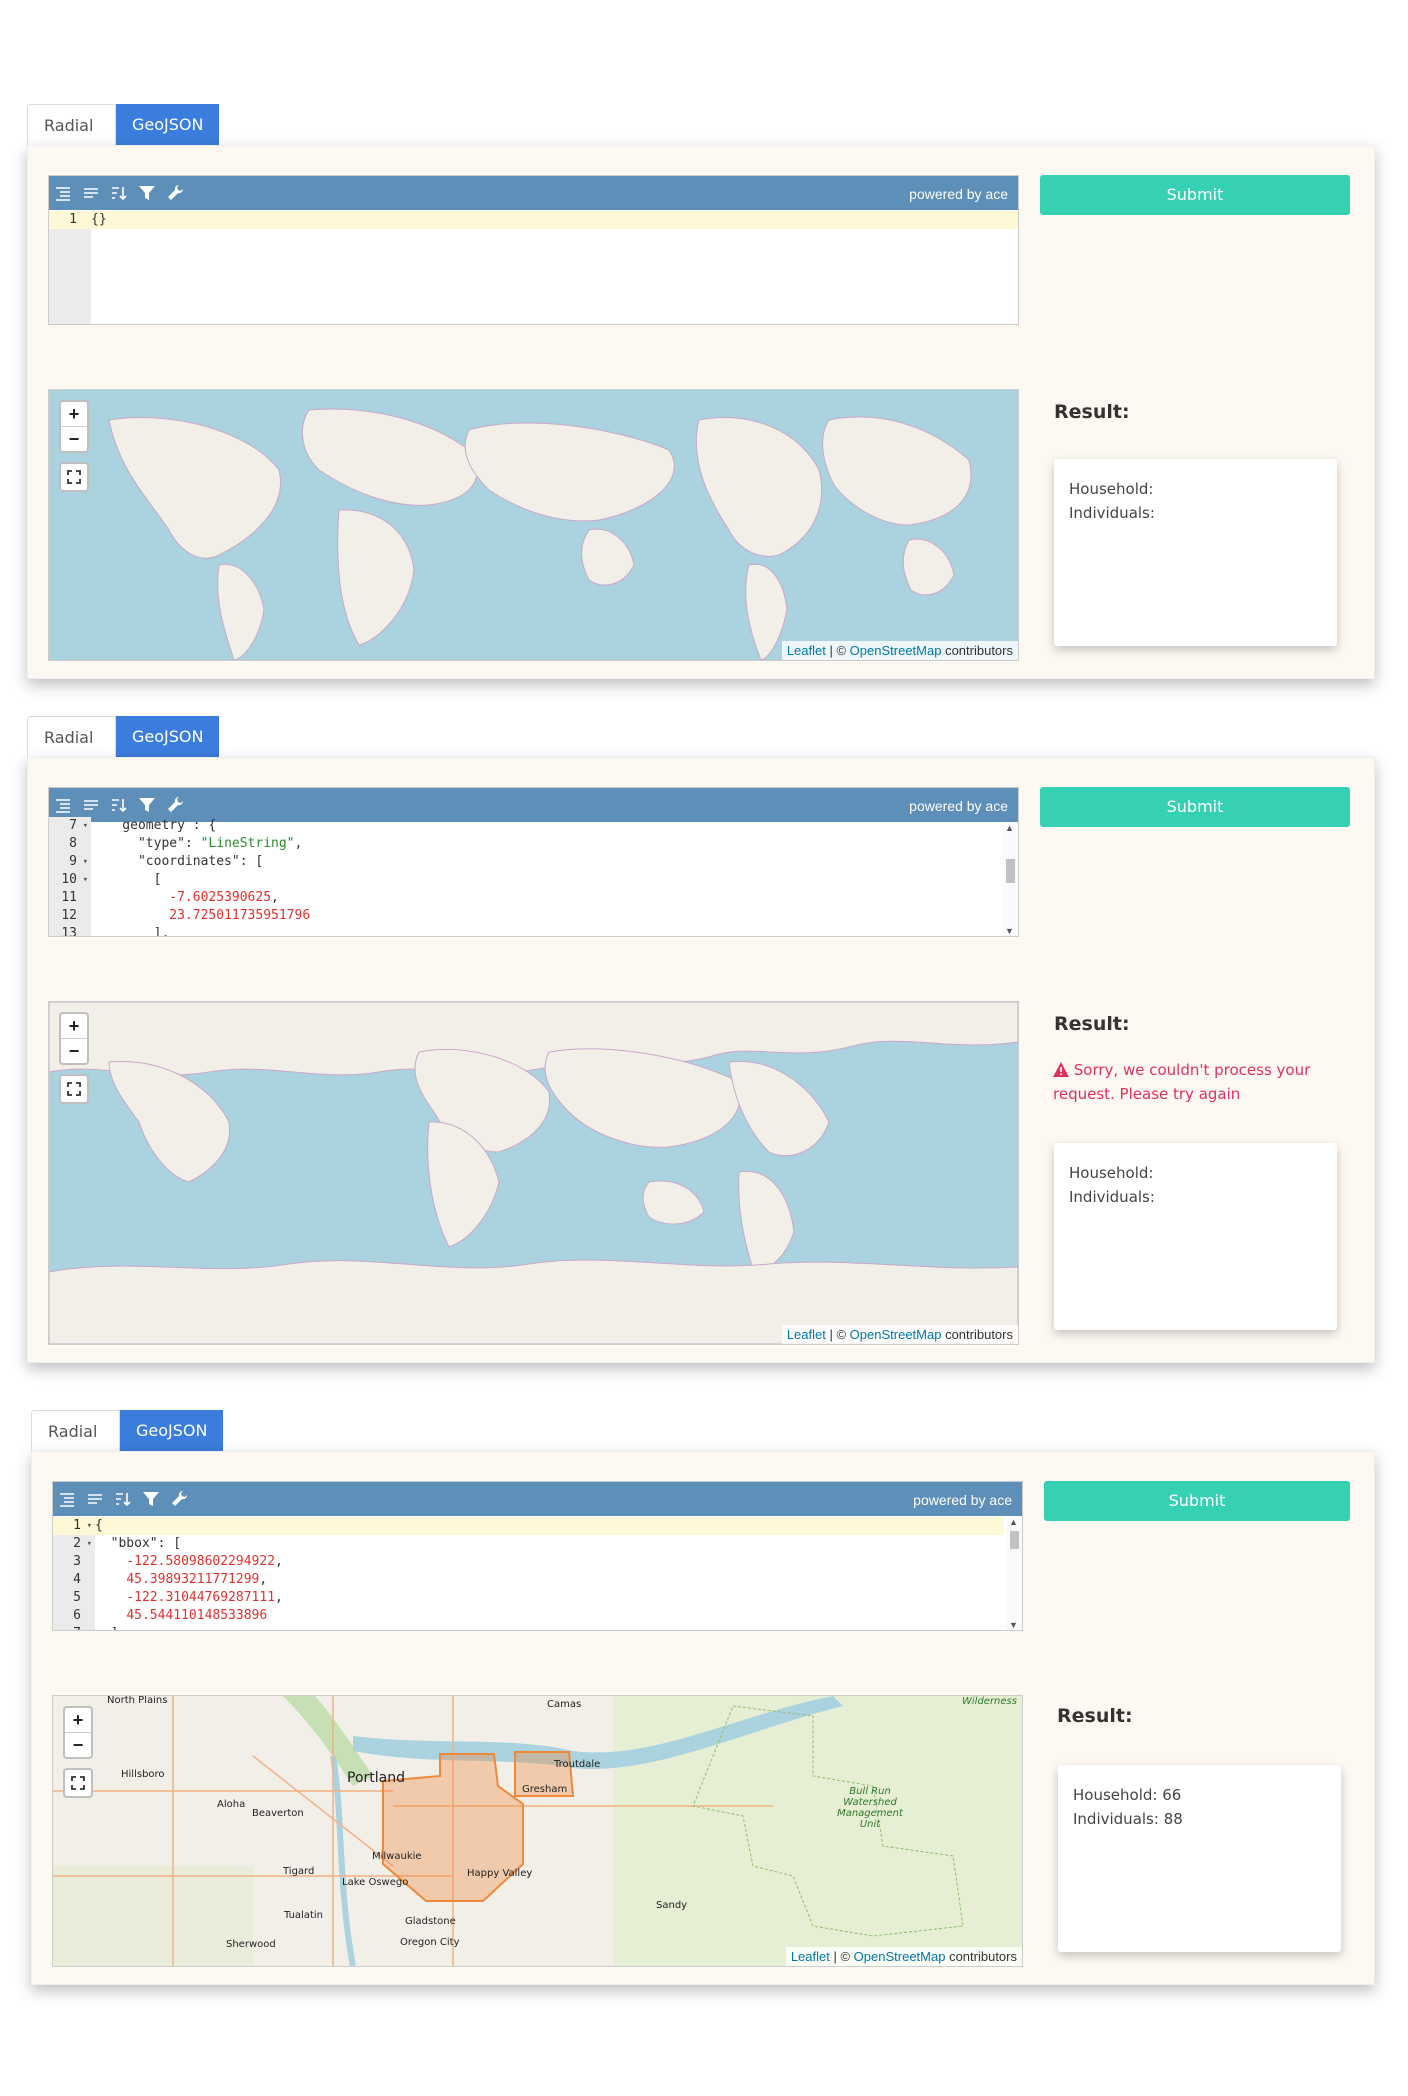  I want to click on code-line: "coordinates": [, so click(545, 862).